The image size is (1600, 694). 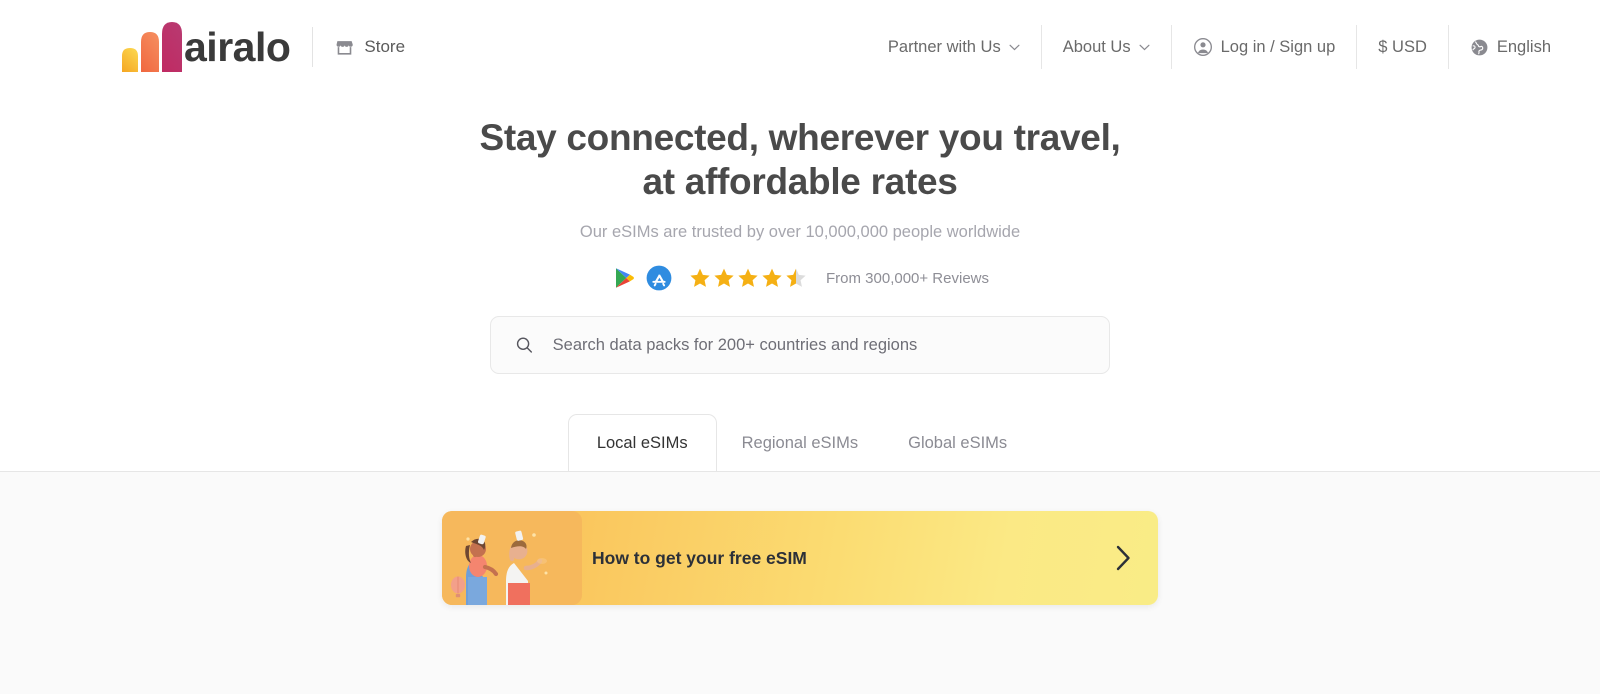 I want to click on star-rating, so click(x=748, y=278).